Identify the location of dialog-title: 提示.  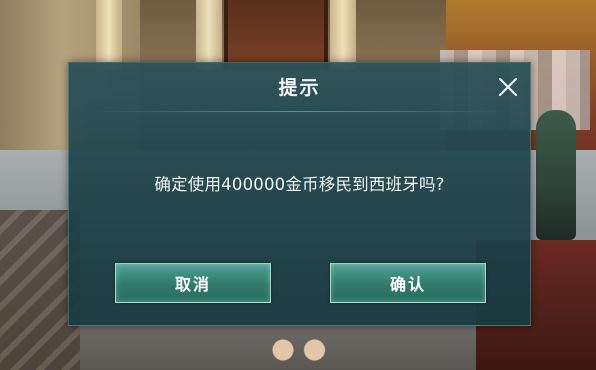
(299, 87).